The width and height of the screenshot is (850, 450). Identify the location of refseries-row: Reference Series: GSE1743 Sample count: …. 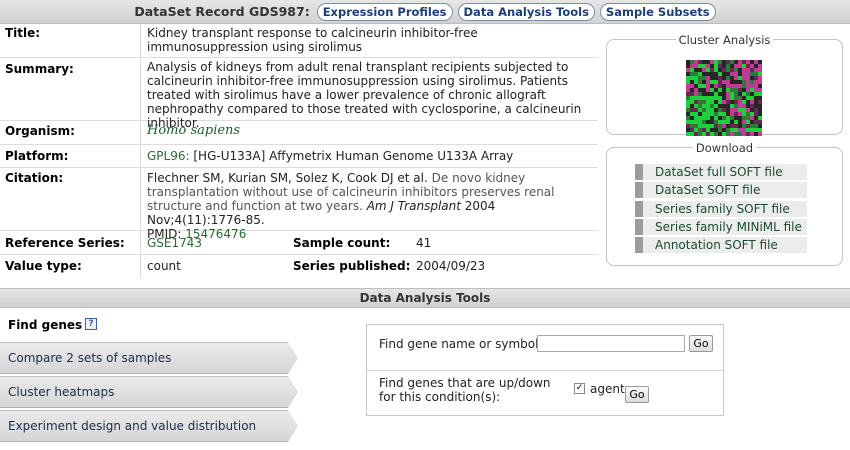
(299, 243).